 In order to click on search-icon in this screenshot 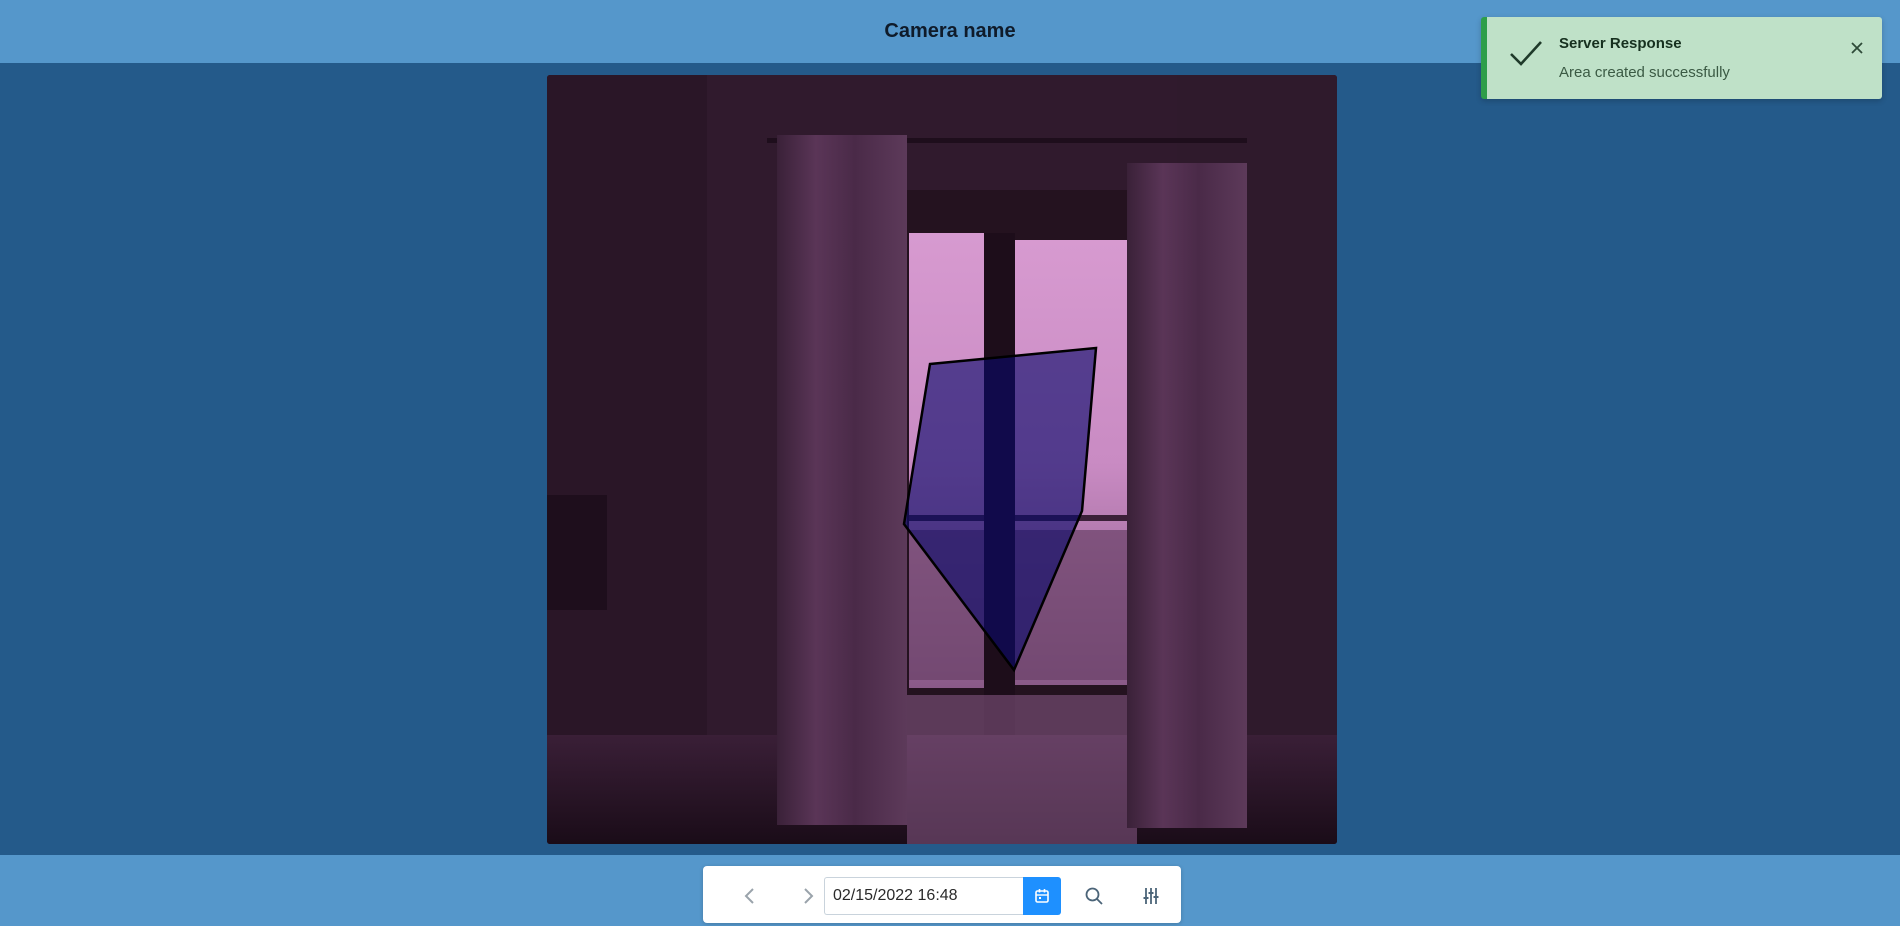, I will do `click(1094, 896)`.